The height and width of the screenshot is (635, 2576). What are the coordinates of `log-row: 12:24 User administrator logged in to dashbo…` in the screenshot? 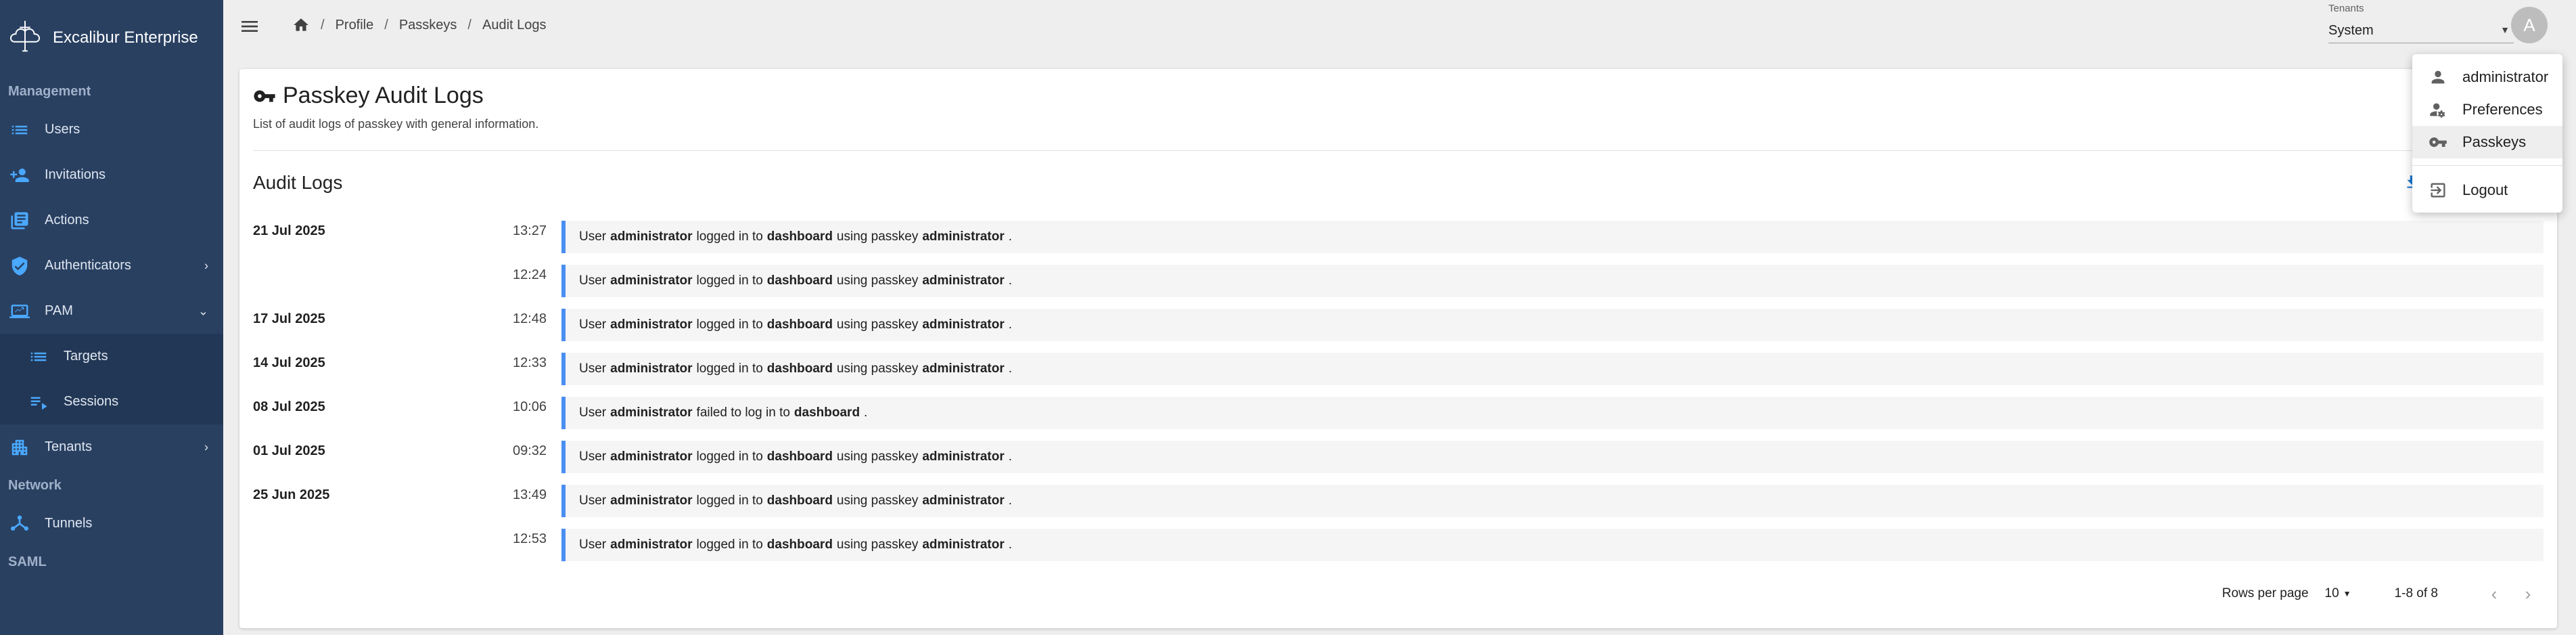 It's located at (1398, 285).